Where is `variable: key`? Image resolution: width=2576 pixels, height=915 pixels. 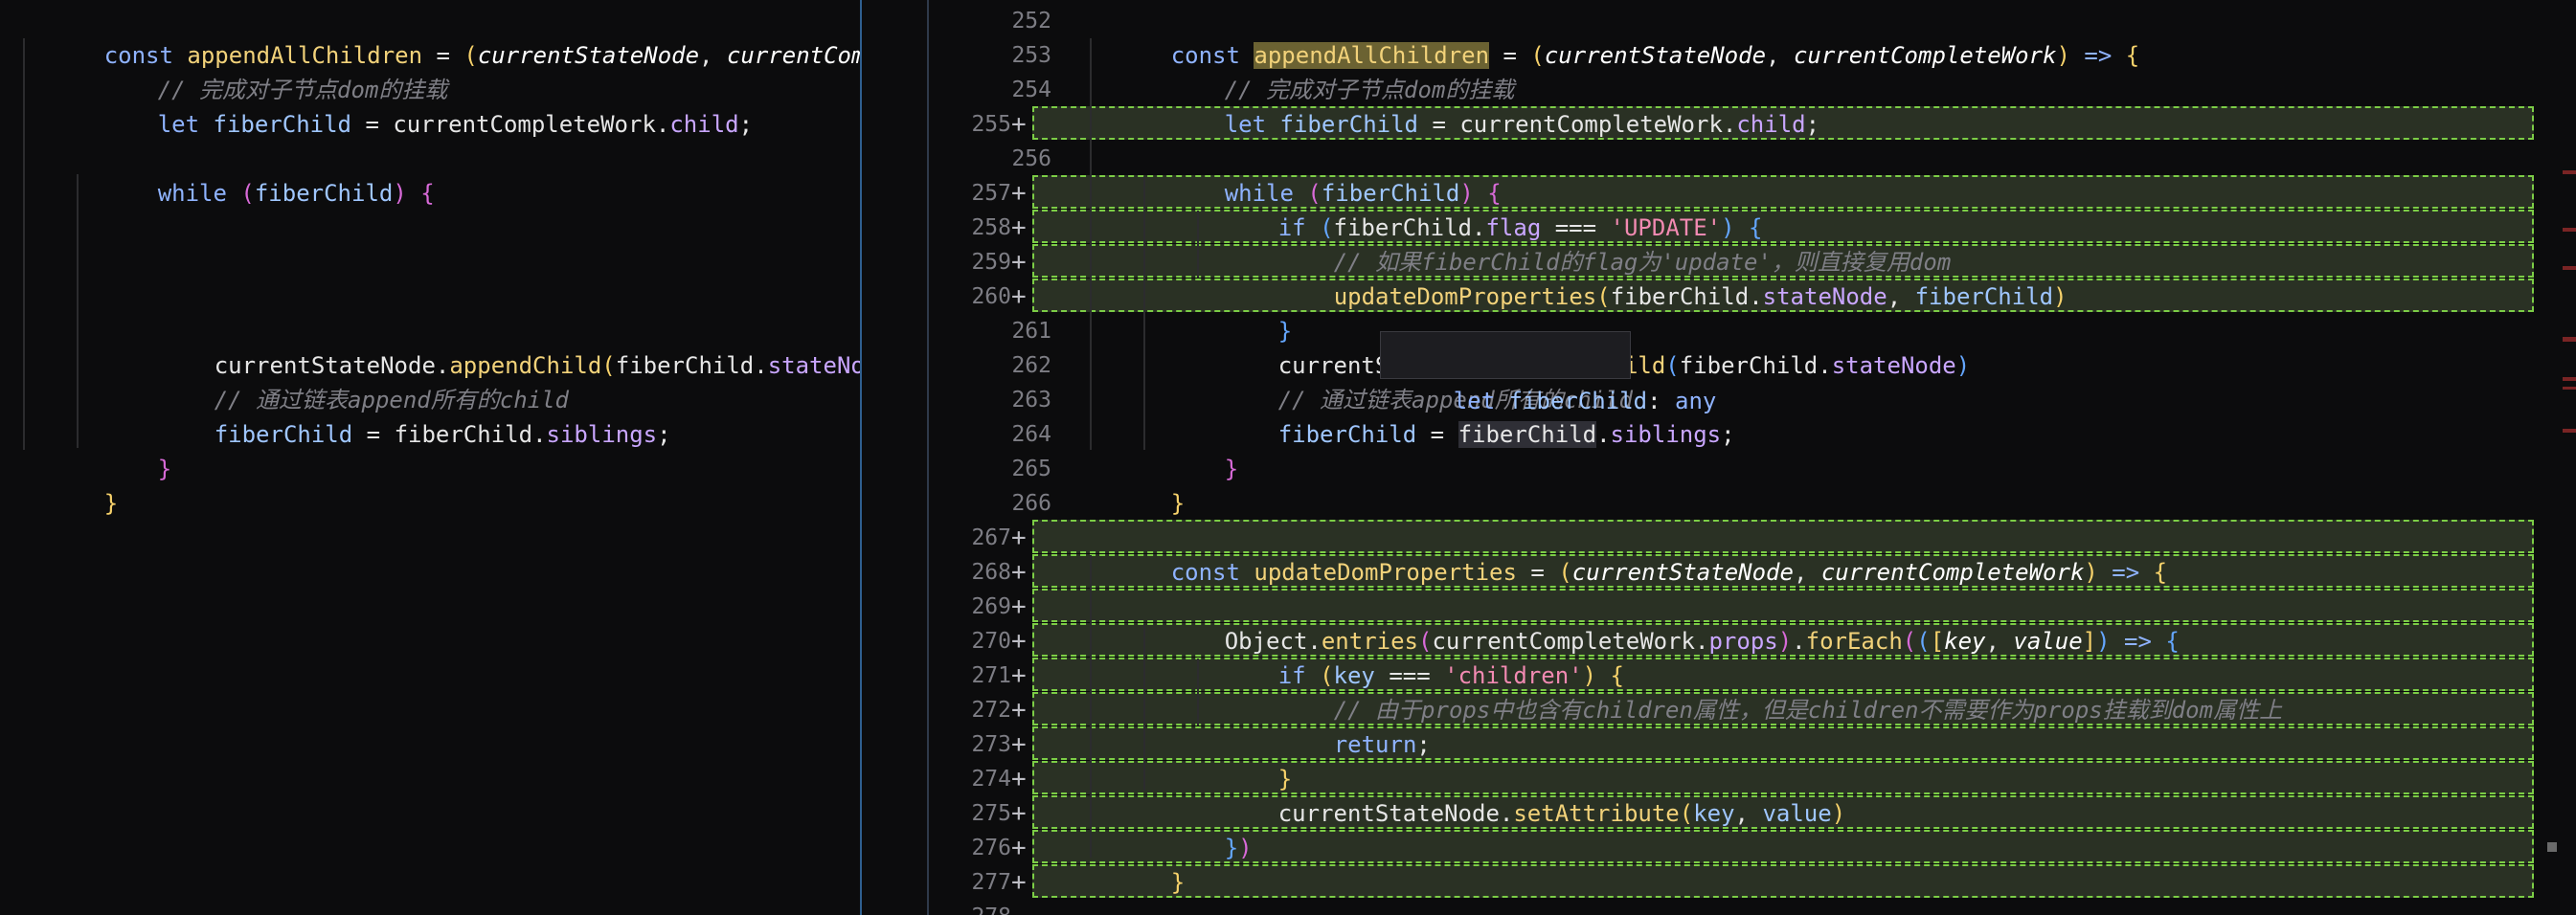
variable: key is located at coordinates (1714, 813).